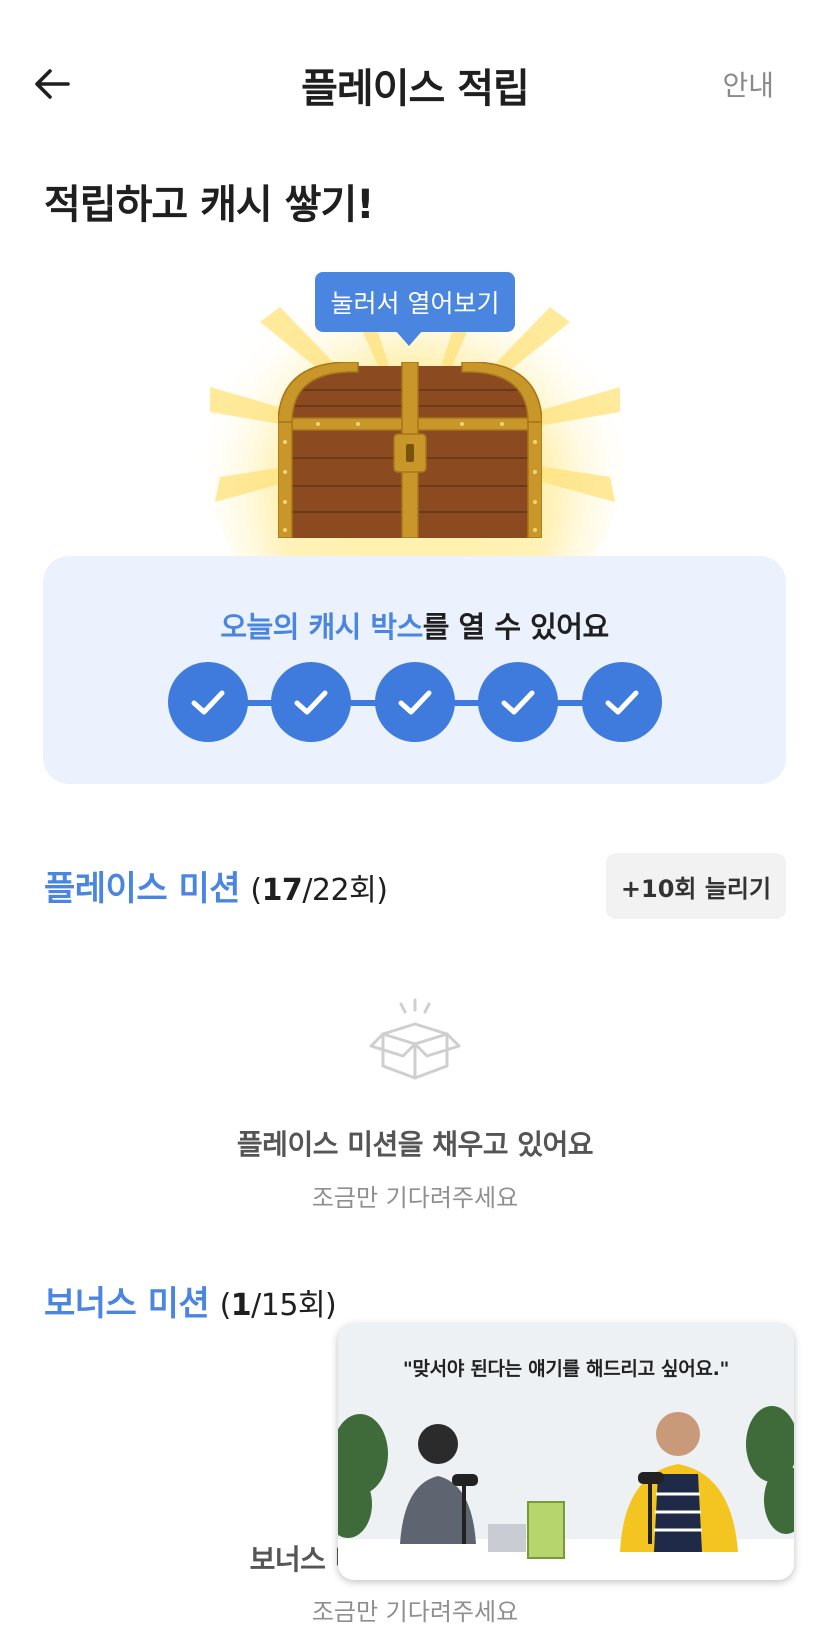 Image resolution: width=830 pixels, height=1638 pixels. What do you see at coordinates (748, 84) in the screenshot?
I see `guide-link: 안내` at bounding box center [748, 84].